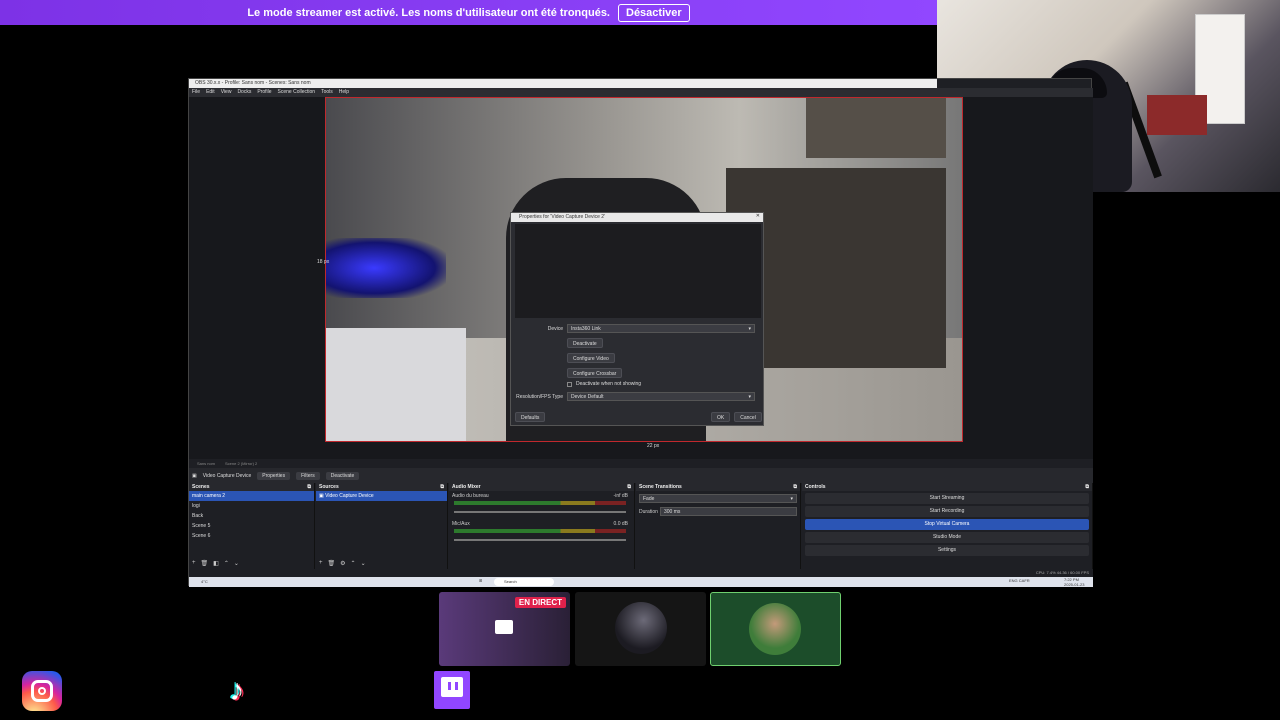 The width and height of the screenshot is (1280, 720). What do you see at coordinates (595, 373) in the screenshot?
I see `configure-crossbar-button: Configure Crossbar` at bounding box center [595, 373].